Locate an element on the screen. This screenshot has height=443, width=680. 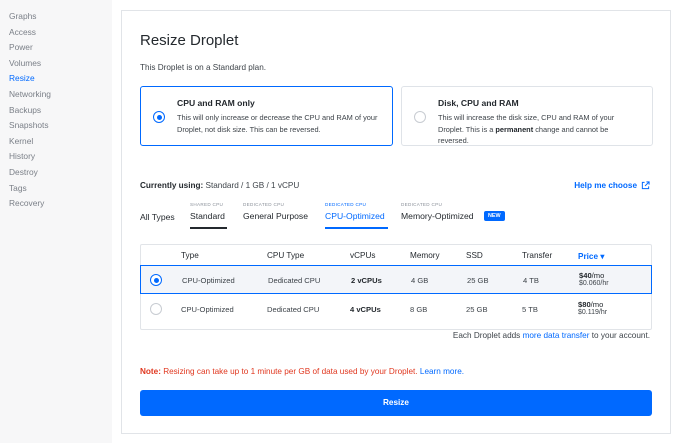
tab-standard-category: SHARED CPU is located at coordinates (207, 204).